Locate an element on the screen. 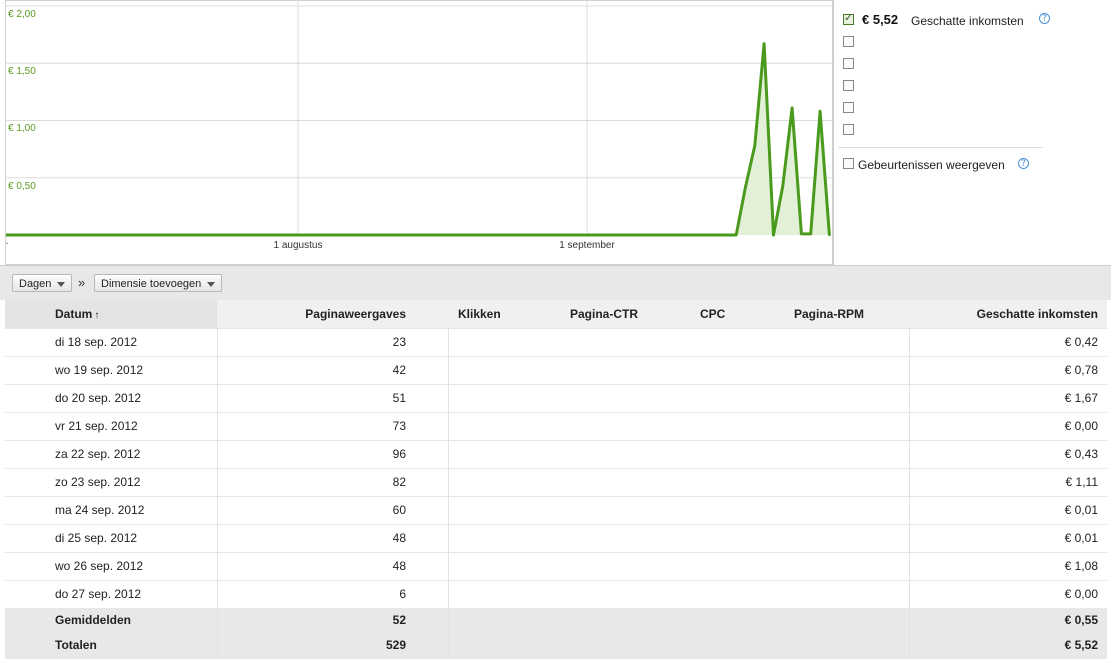 This screenshot has width=1111, height=659. events-checkbox is located at coordinates (848, 163).